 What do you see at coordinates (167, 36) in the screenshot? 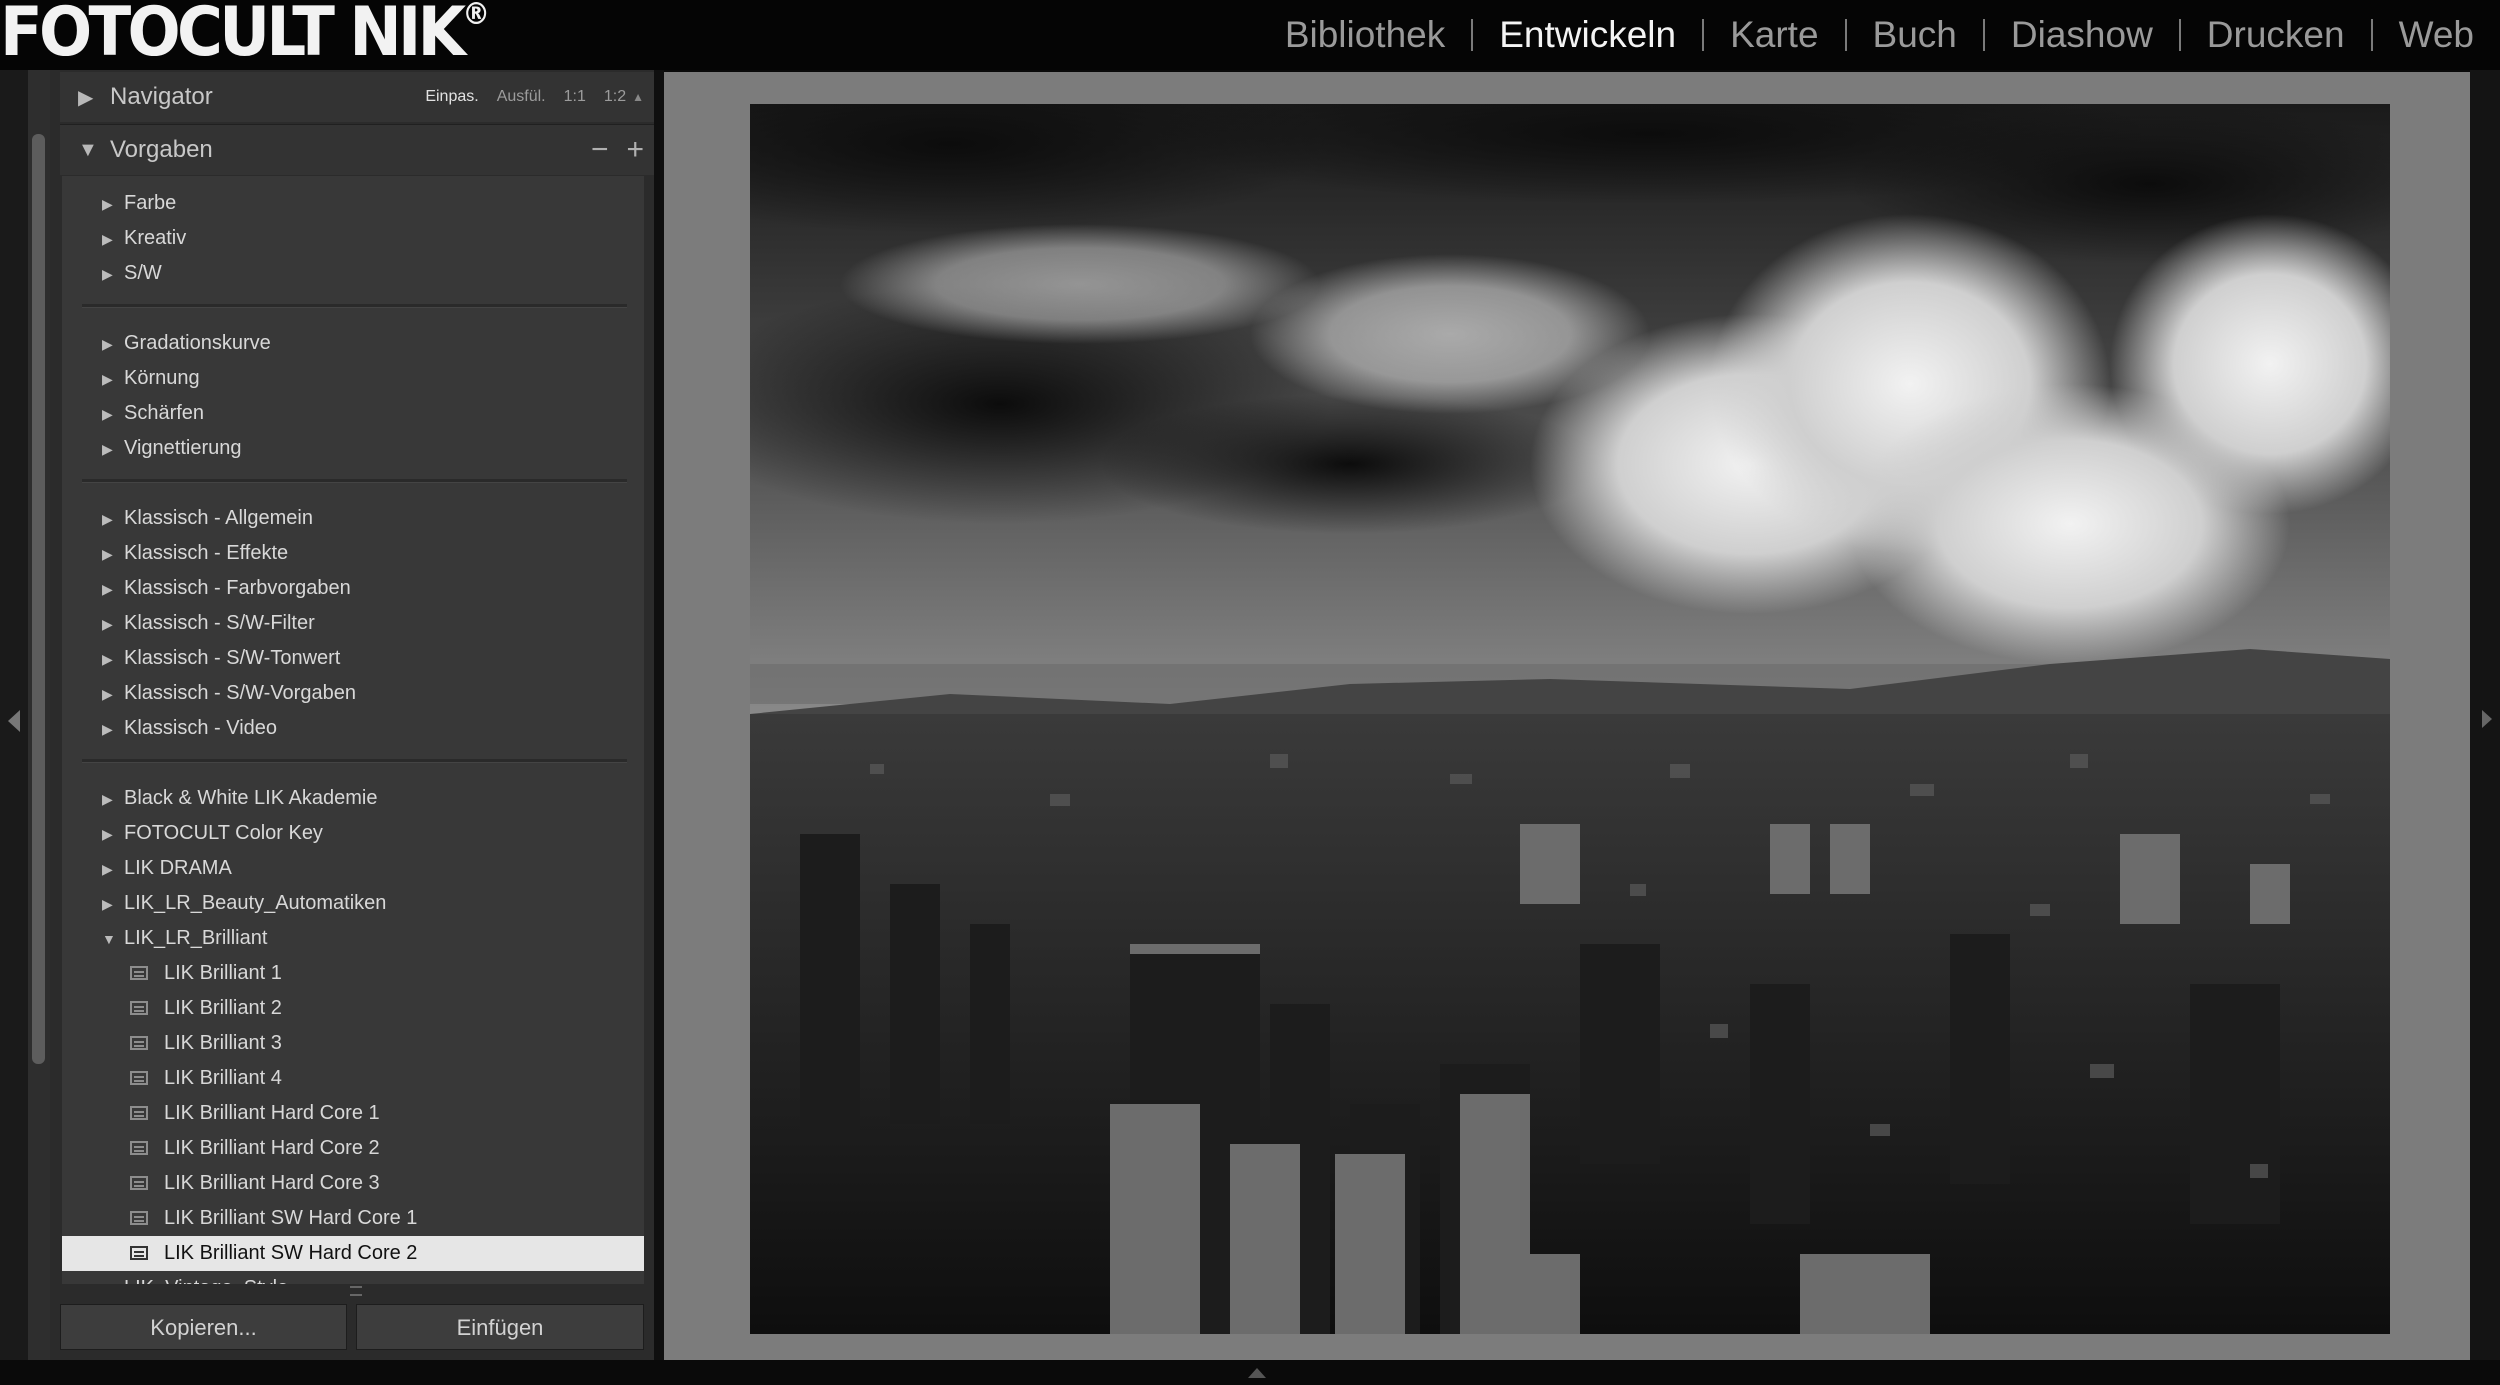
I see `logo-text: FOTOCULT` at bounding box center [167, 36].